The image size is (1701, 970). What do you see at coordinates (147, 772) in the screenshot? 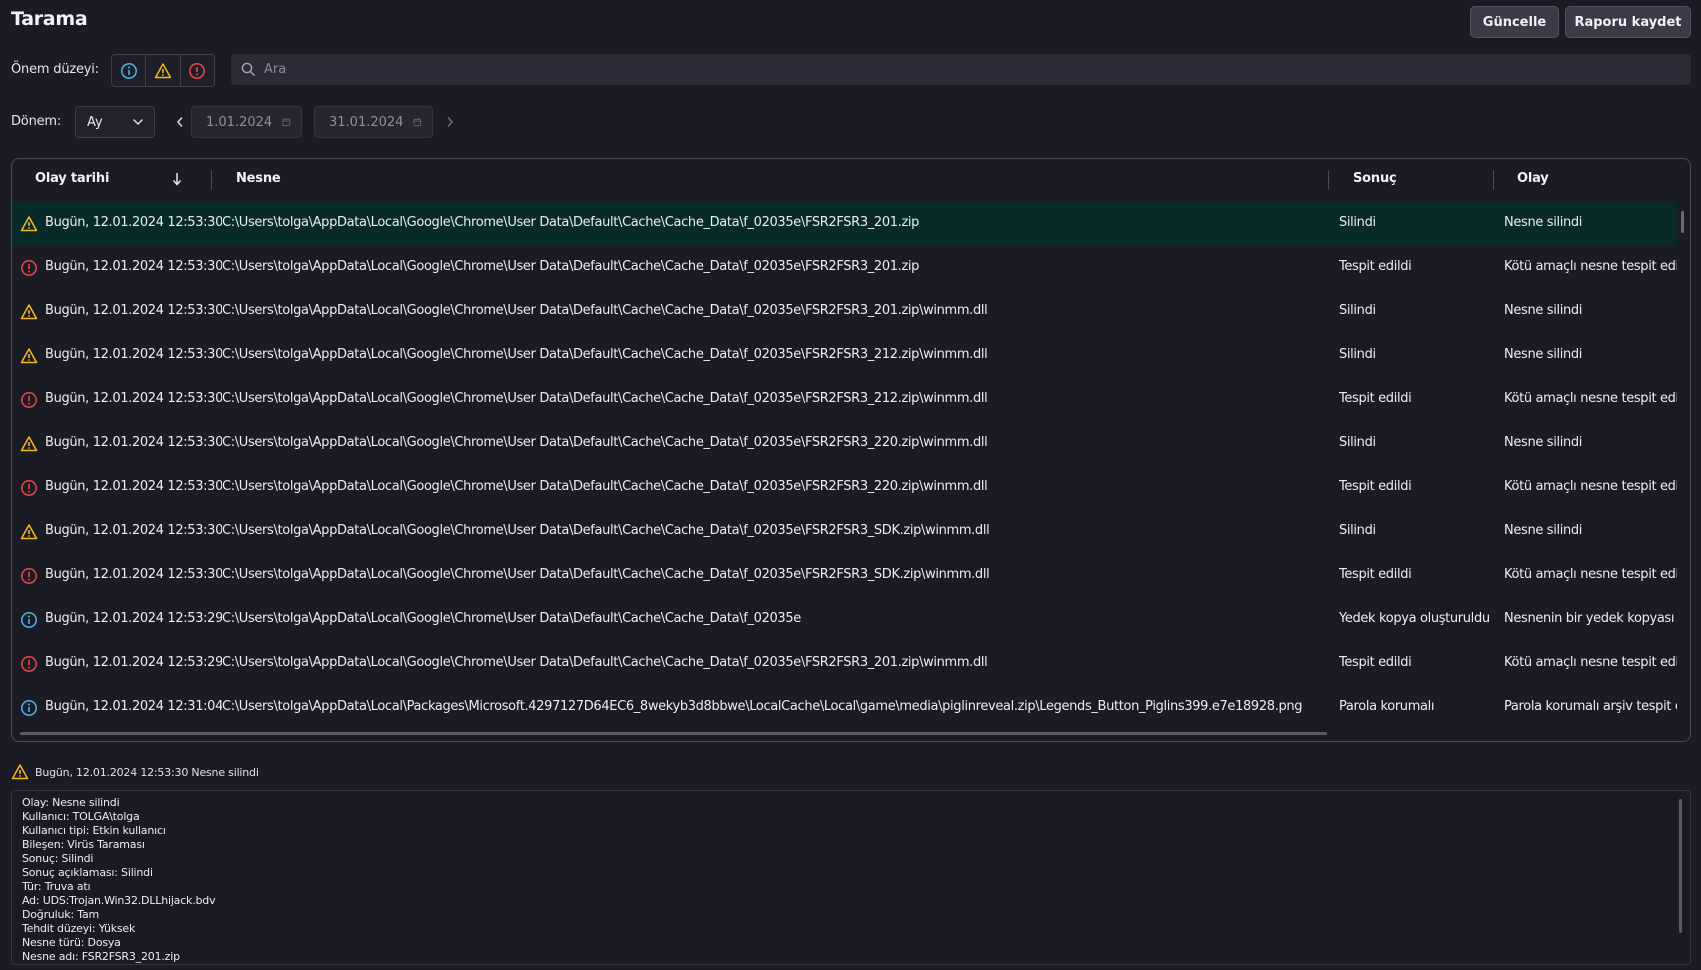
I see `detail-header-text: Bugün, 12.01.2024 12:53:30 Nesne silindi` at bounding box center [147, 772].